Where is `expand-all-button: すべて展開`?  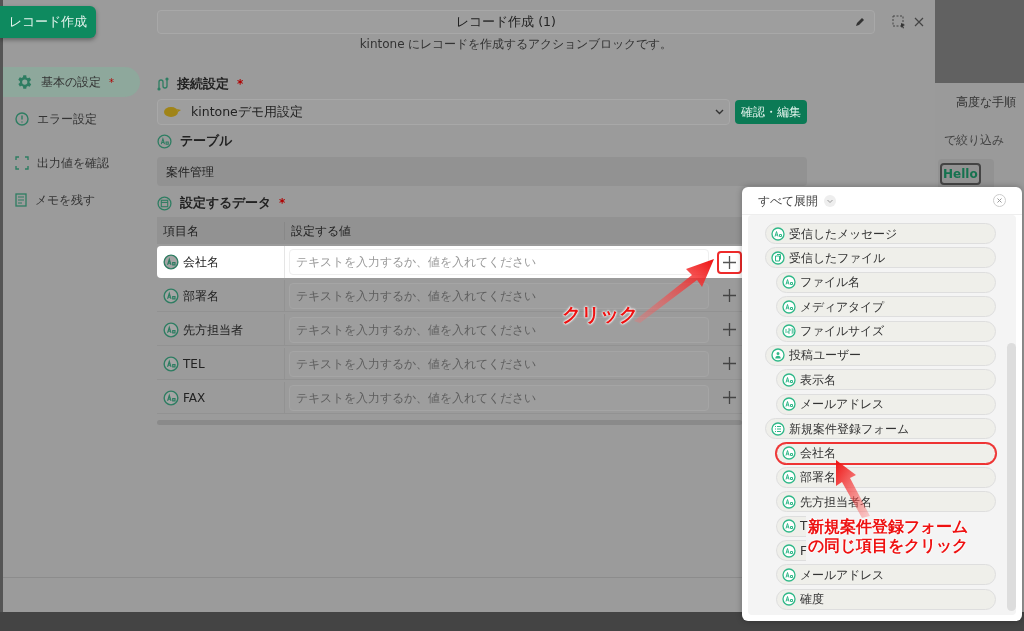 expand-all-button: すべて展開 is located at coordinates (788, 200).